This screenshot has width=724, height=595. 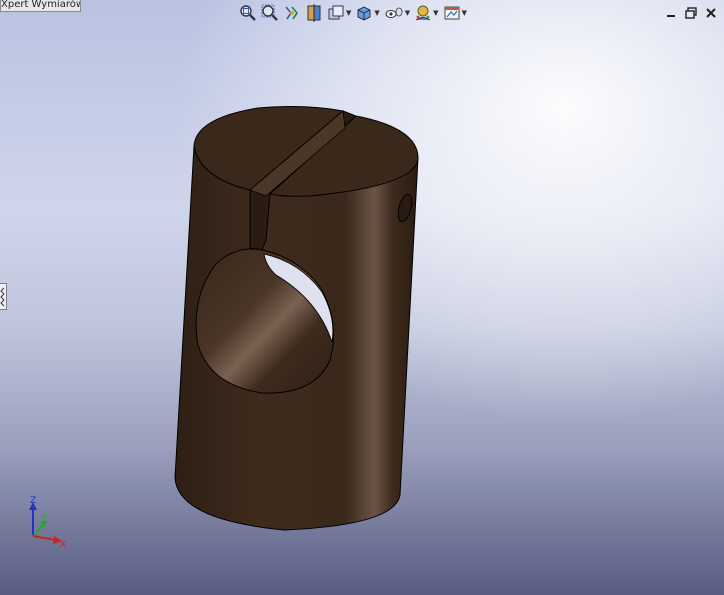 I want to click on triad-x-label: X, so click(x=63, y=545).